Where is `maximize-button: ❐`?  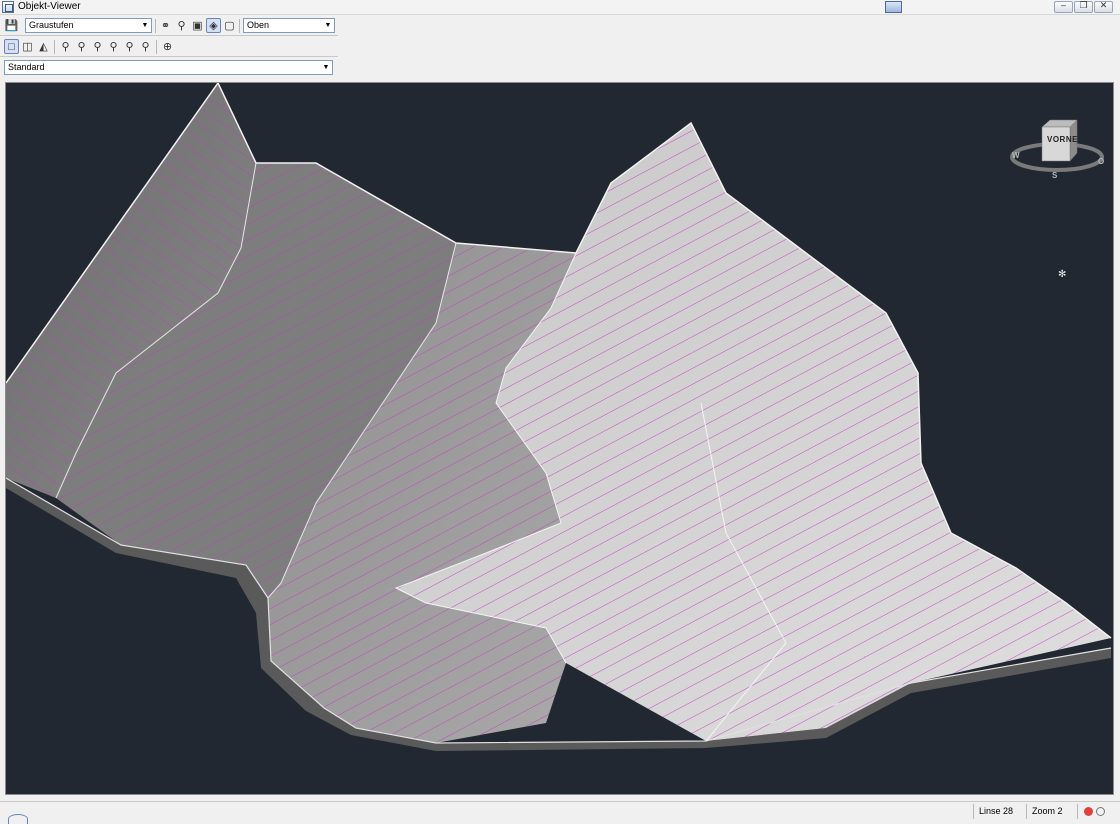 maximize-button: ❐ is located at coordinates (1083, 6).